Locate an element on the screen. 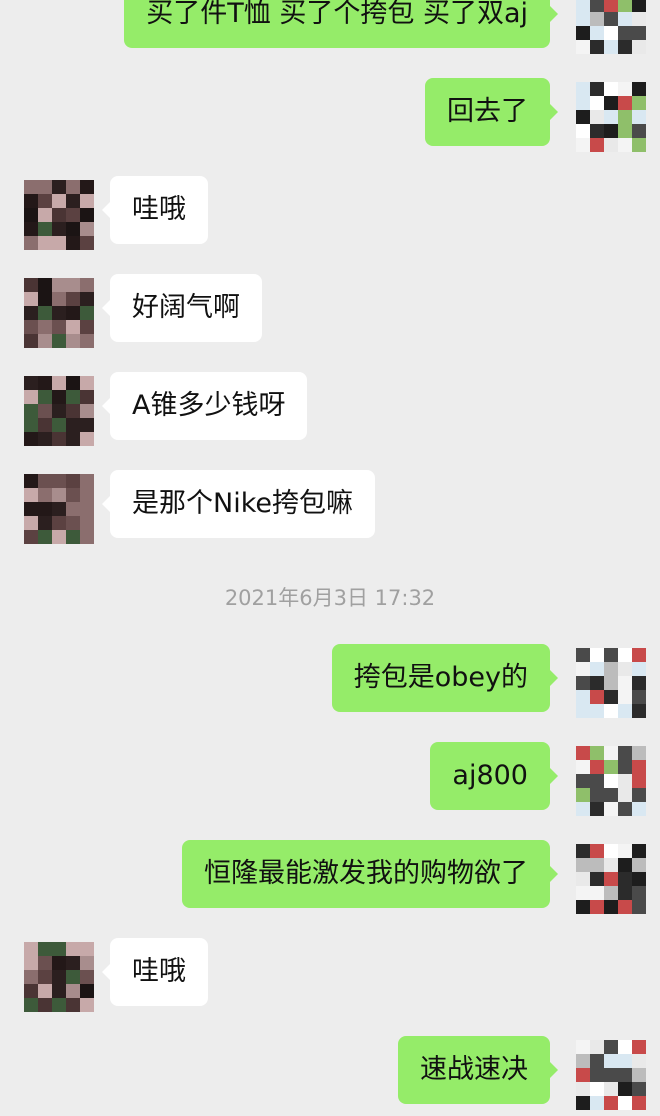 This screenshot has height=1116, width=660. message-bubble-outgoing: 速战速决 is located at coordinates (478, 1070).